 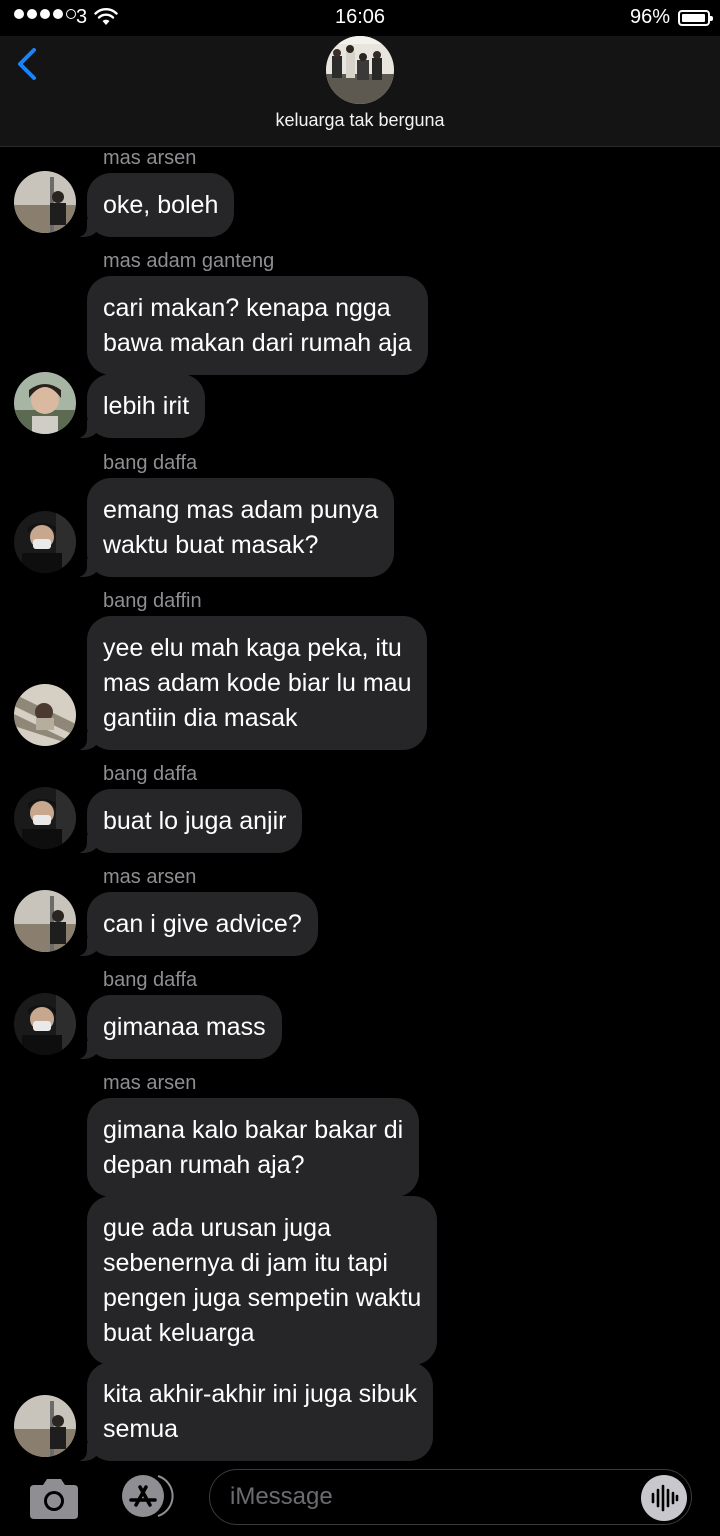 I want to click on group-name: keluarga tak berguna, so click(x=360, y=120).